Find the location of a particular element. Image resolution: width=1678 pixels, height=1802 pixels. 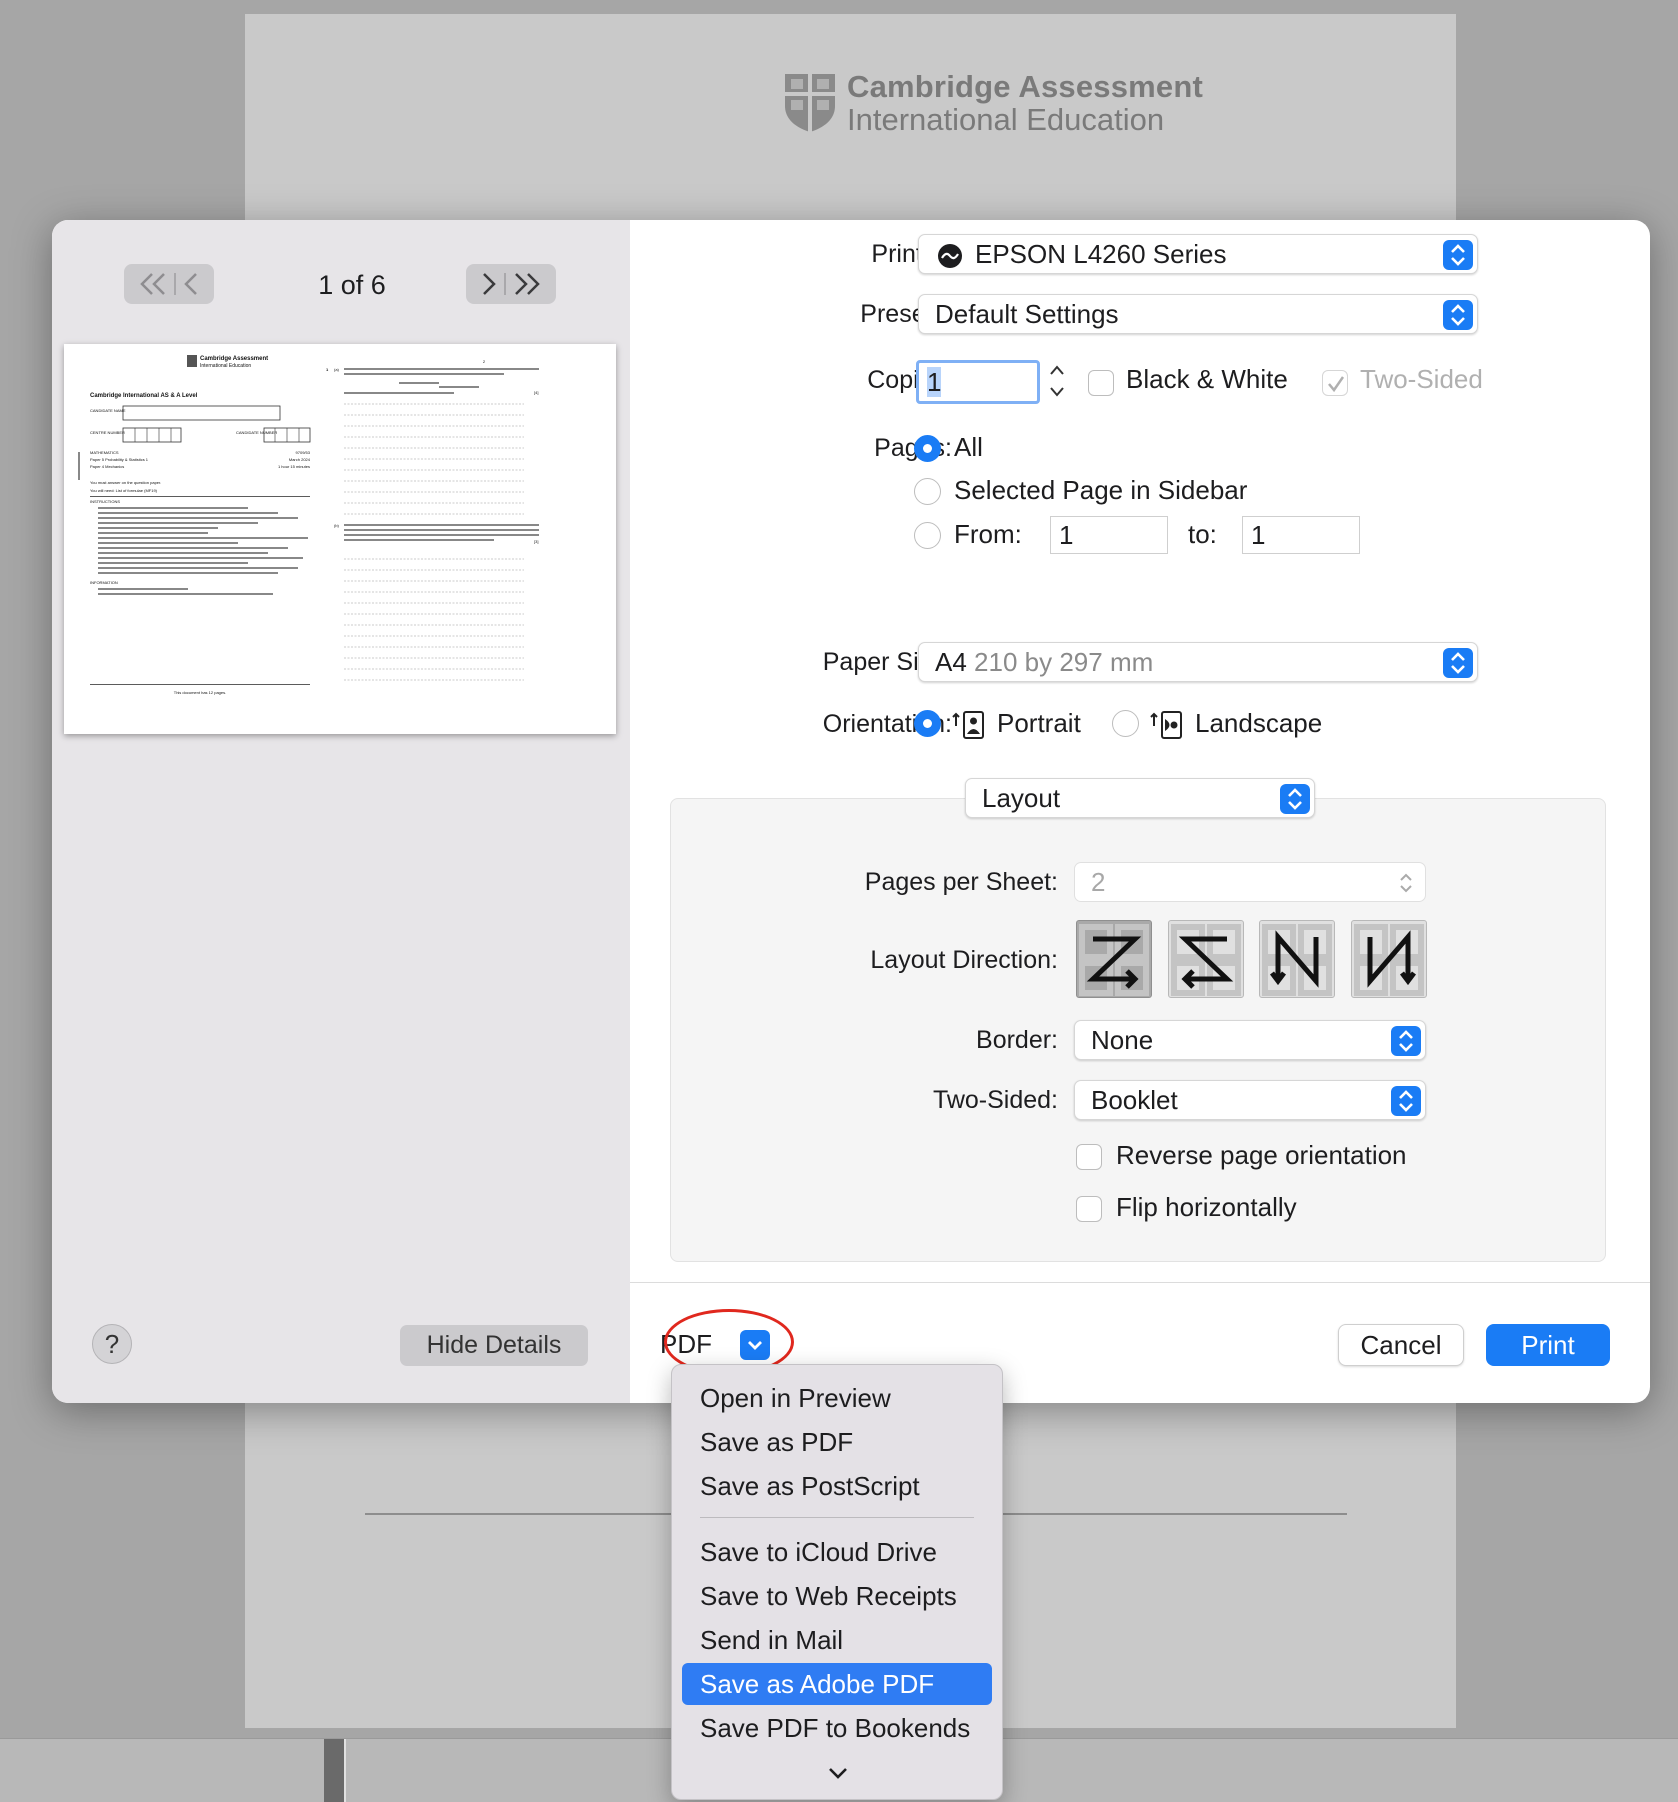

pages-per-sheet-popup: 2 is located at coordinates (1250, 882).